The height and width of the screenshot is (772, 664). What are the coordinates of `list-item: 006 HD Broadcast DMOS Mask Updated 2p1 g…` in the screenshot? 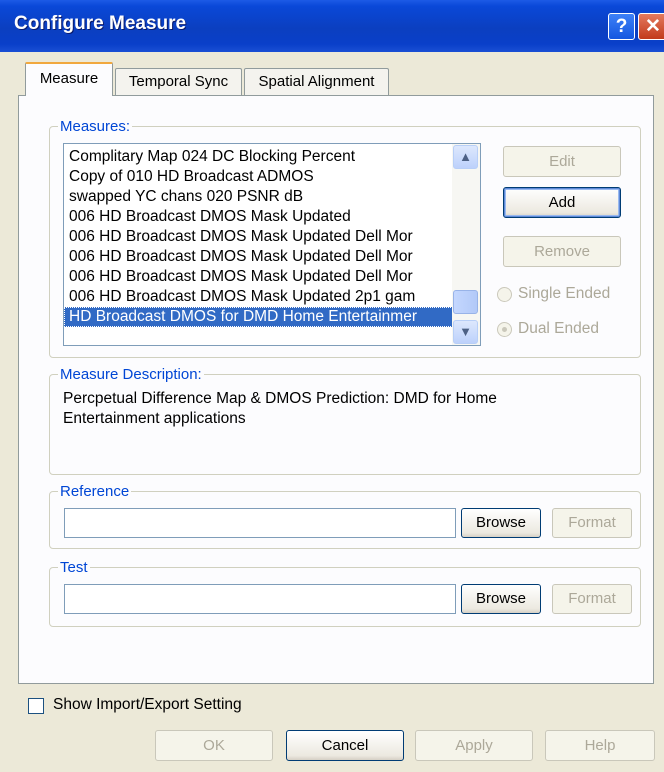 It's located at (260, 297).